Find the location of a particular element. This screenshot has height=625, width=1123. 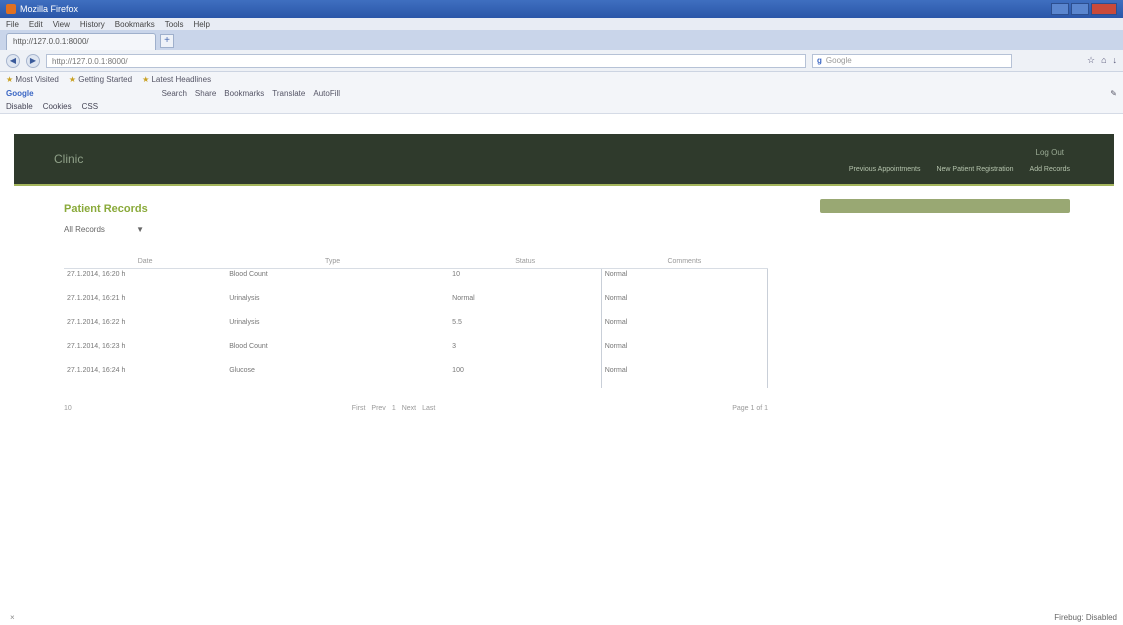

cell-value: 10 is located at coordinates (456, 274).